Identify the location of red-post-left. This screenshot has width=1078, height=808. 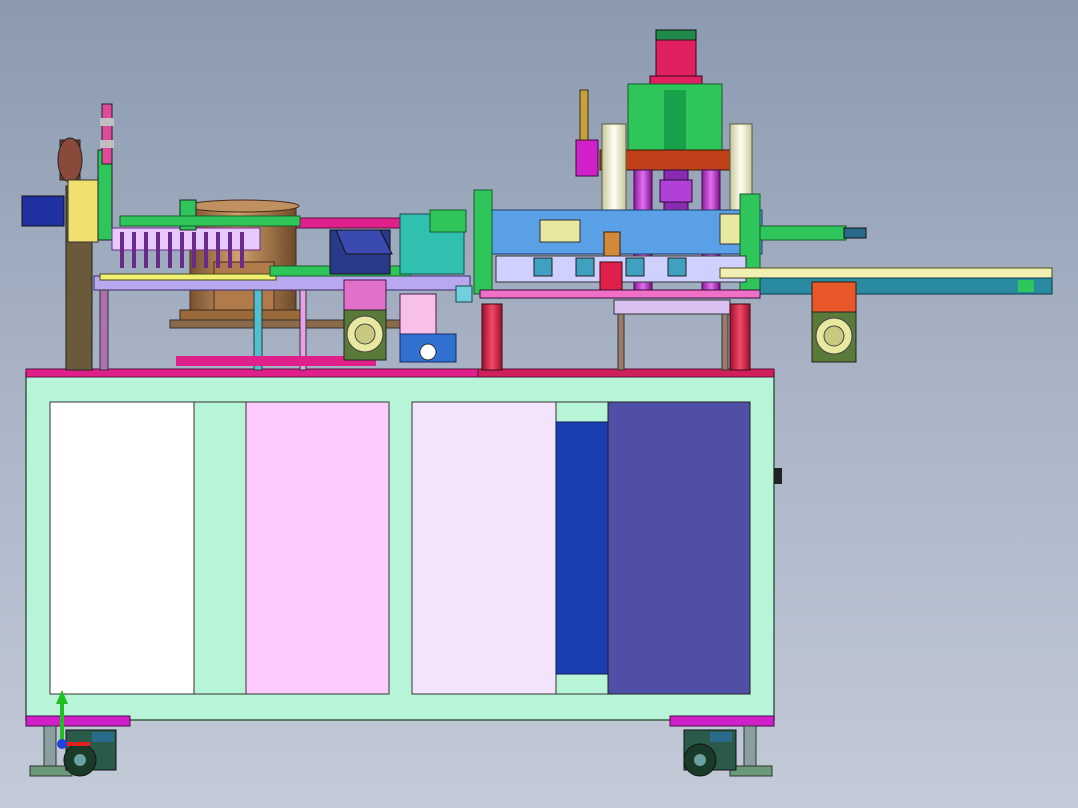
(492, 337).